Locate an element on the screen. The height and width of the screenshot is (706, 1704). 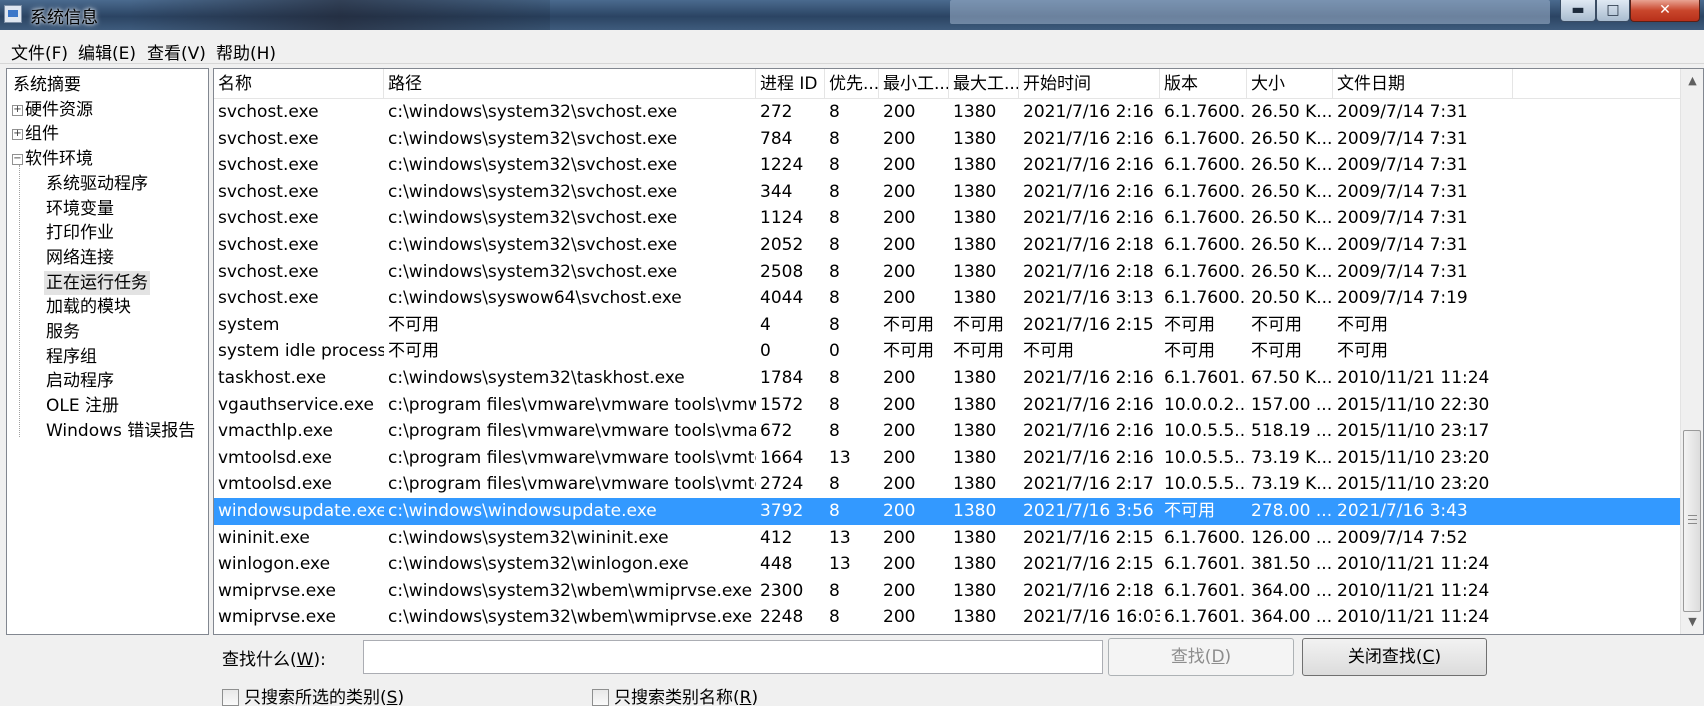
tree-item: 加载的模块 is located at coordinates (88, 307).